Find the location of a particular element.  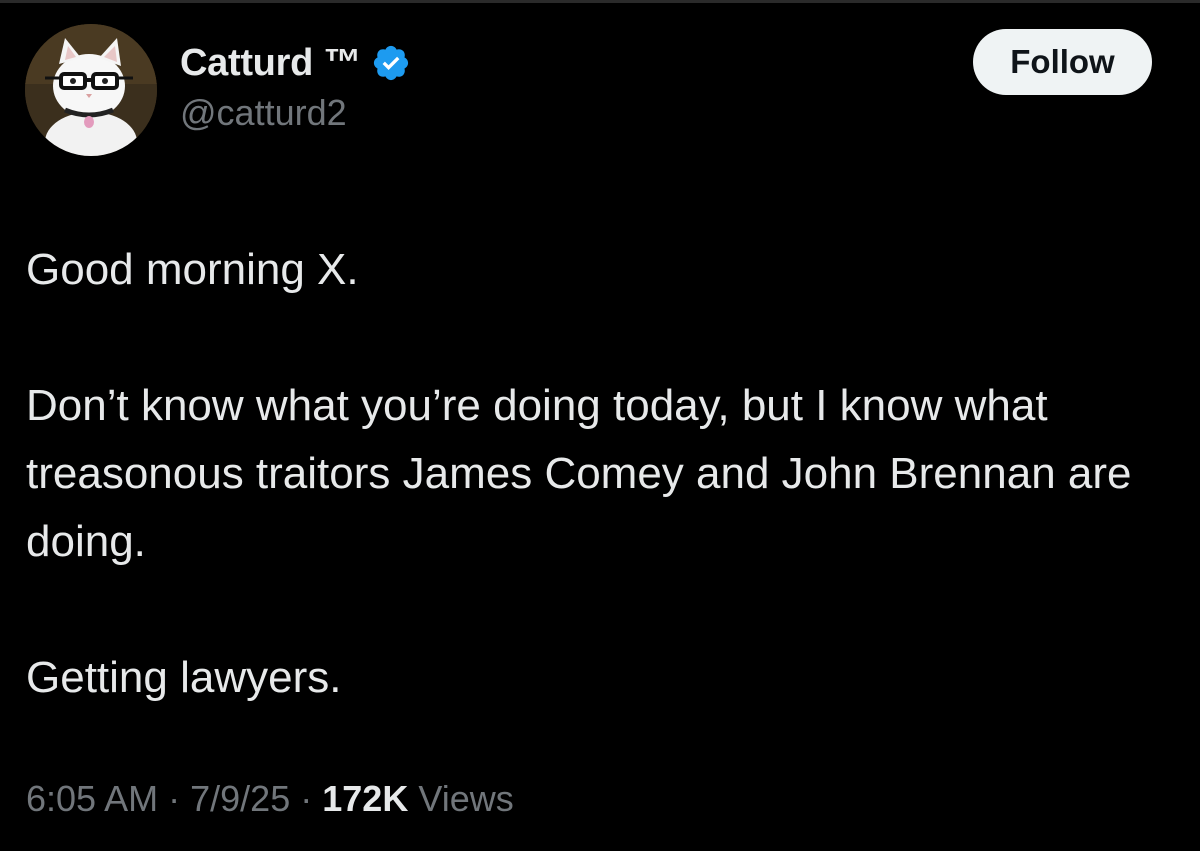

avatar is located at coordinates (91, 90).